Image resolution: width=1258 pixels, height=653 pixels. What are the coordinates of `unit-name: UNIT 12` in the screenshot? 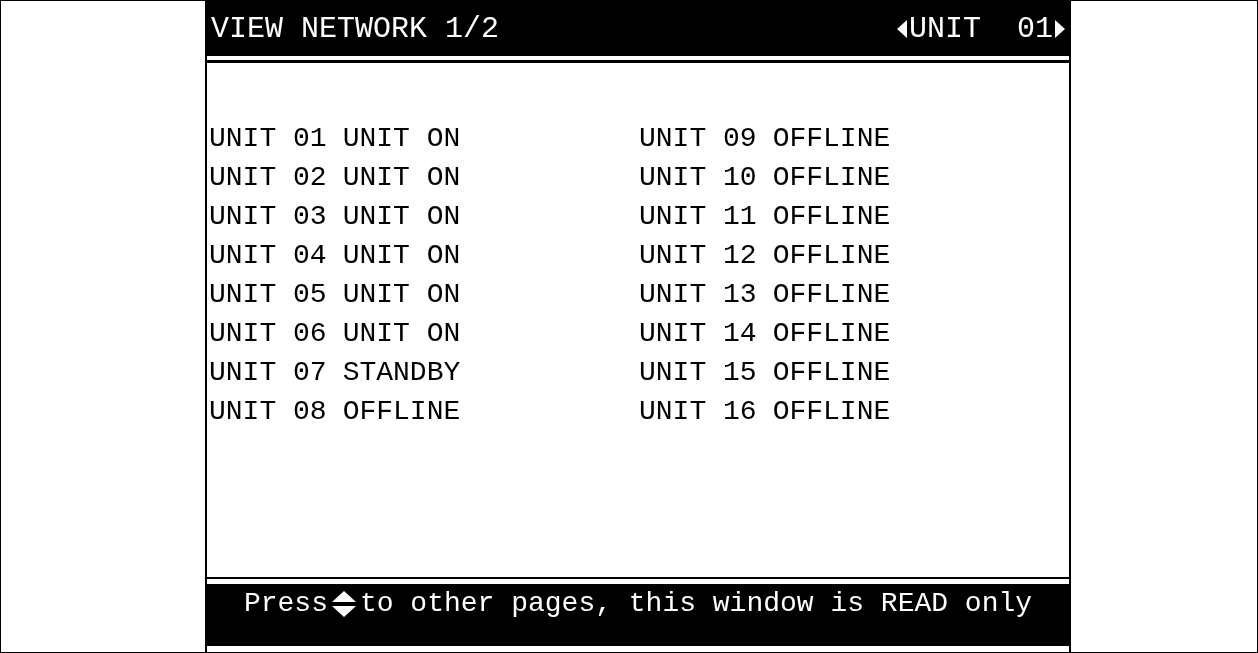 It's located at (698, 255).